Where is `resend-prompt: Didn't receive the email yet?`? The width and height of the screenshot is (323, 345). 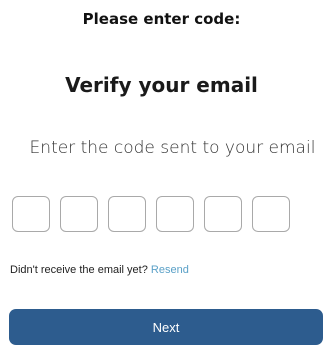 resend-prompt: Didn't receive the email yet? is located at coordinates (79, 270).